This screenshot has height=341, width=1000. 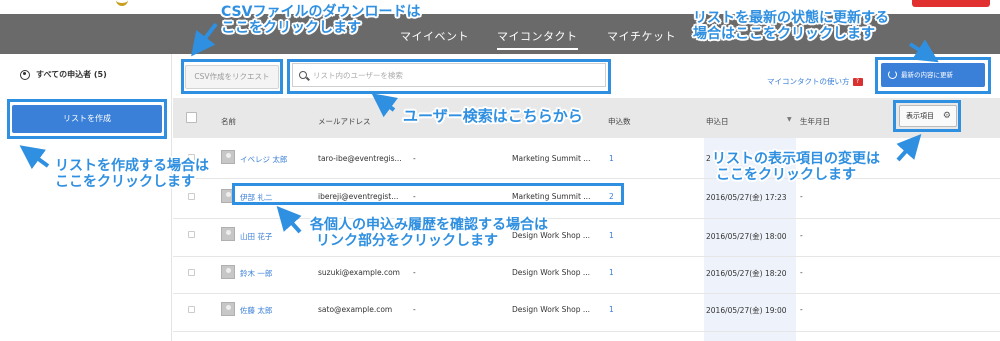 I want to click on help-badge: ?, so click(x=857, y=81).